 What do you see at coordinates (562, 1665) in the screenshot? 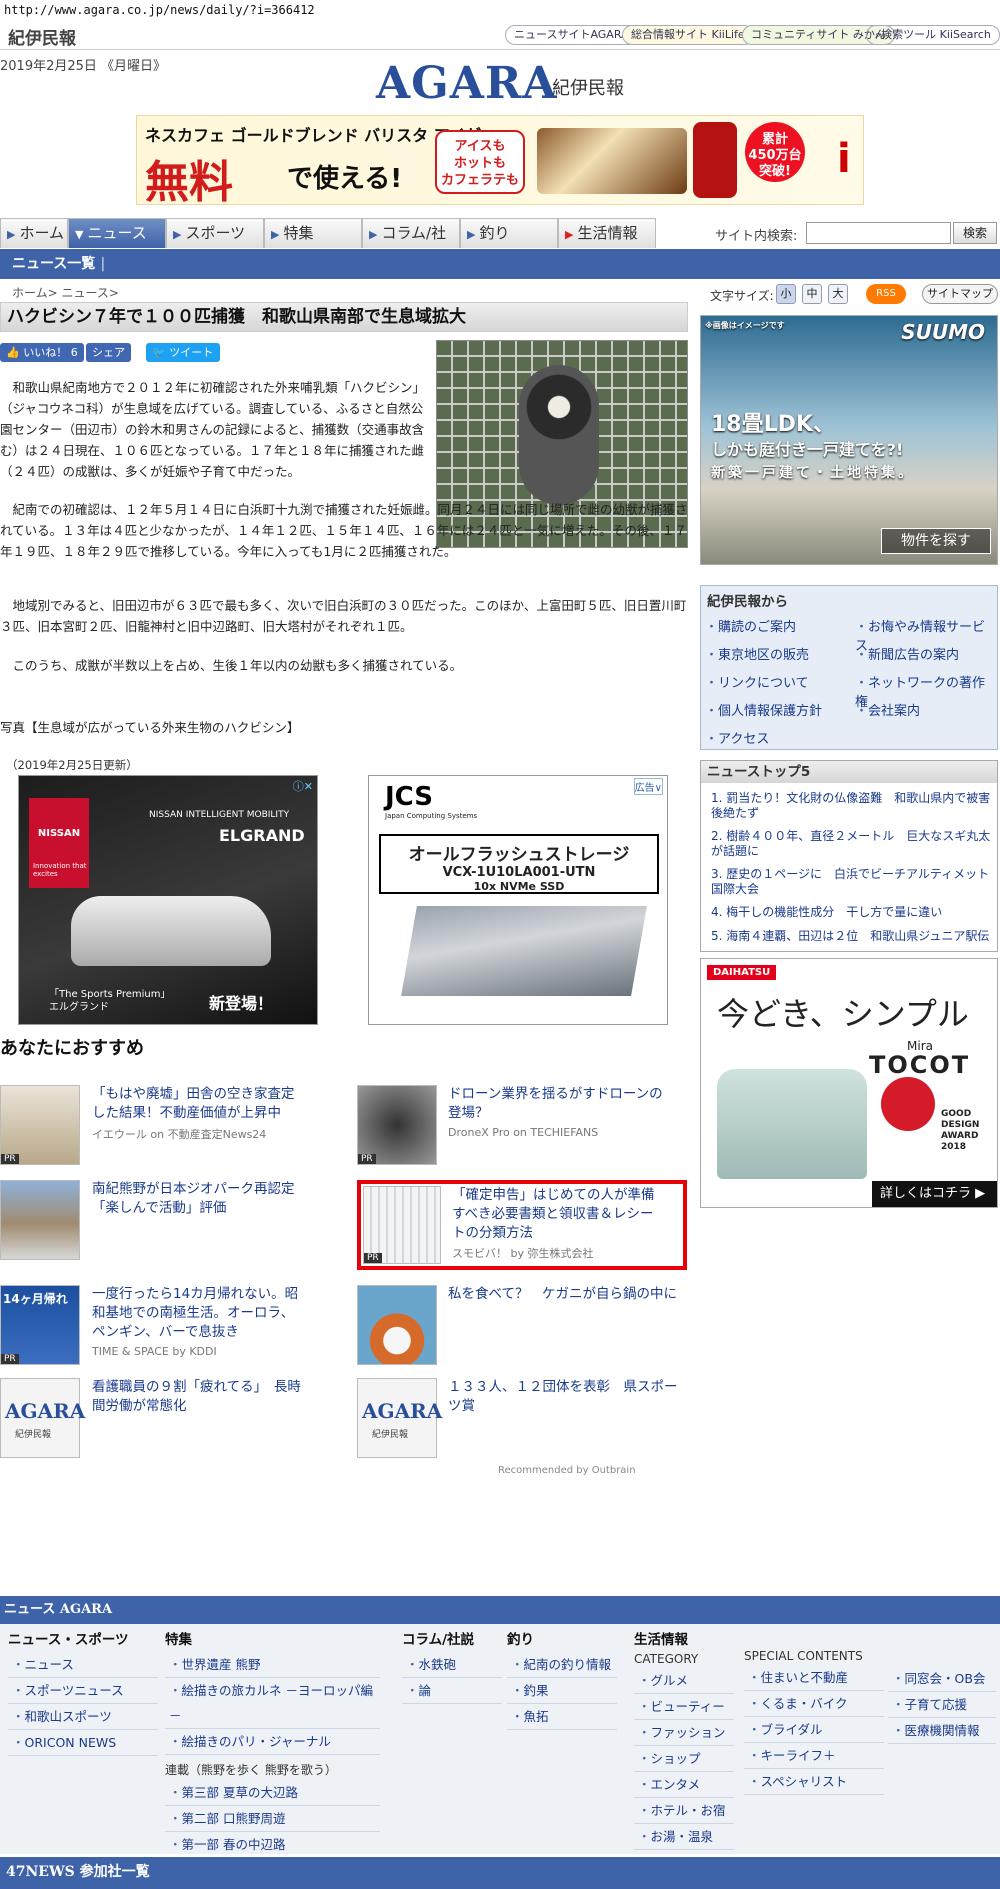
I see `footer-link: 紀南の釣り情報` at bounding box center [562, 1665].